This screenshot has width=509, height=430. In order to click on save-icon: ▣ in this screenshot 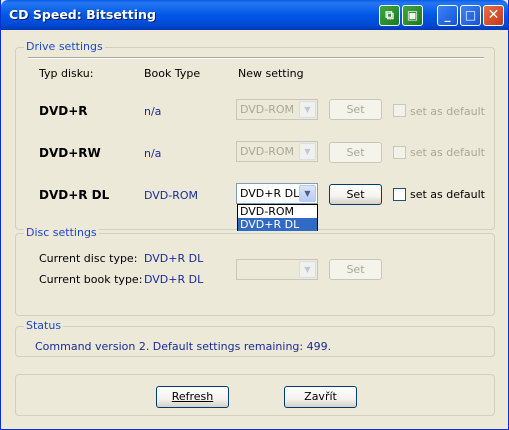, I will do `click(412, 15)`.